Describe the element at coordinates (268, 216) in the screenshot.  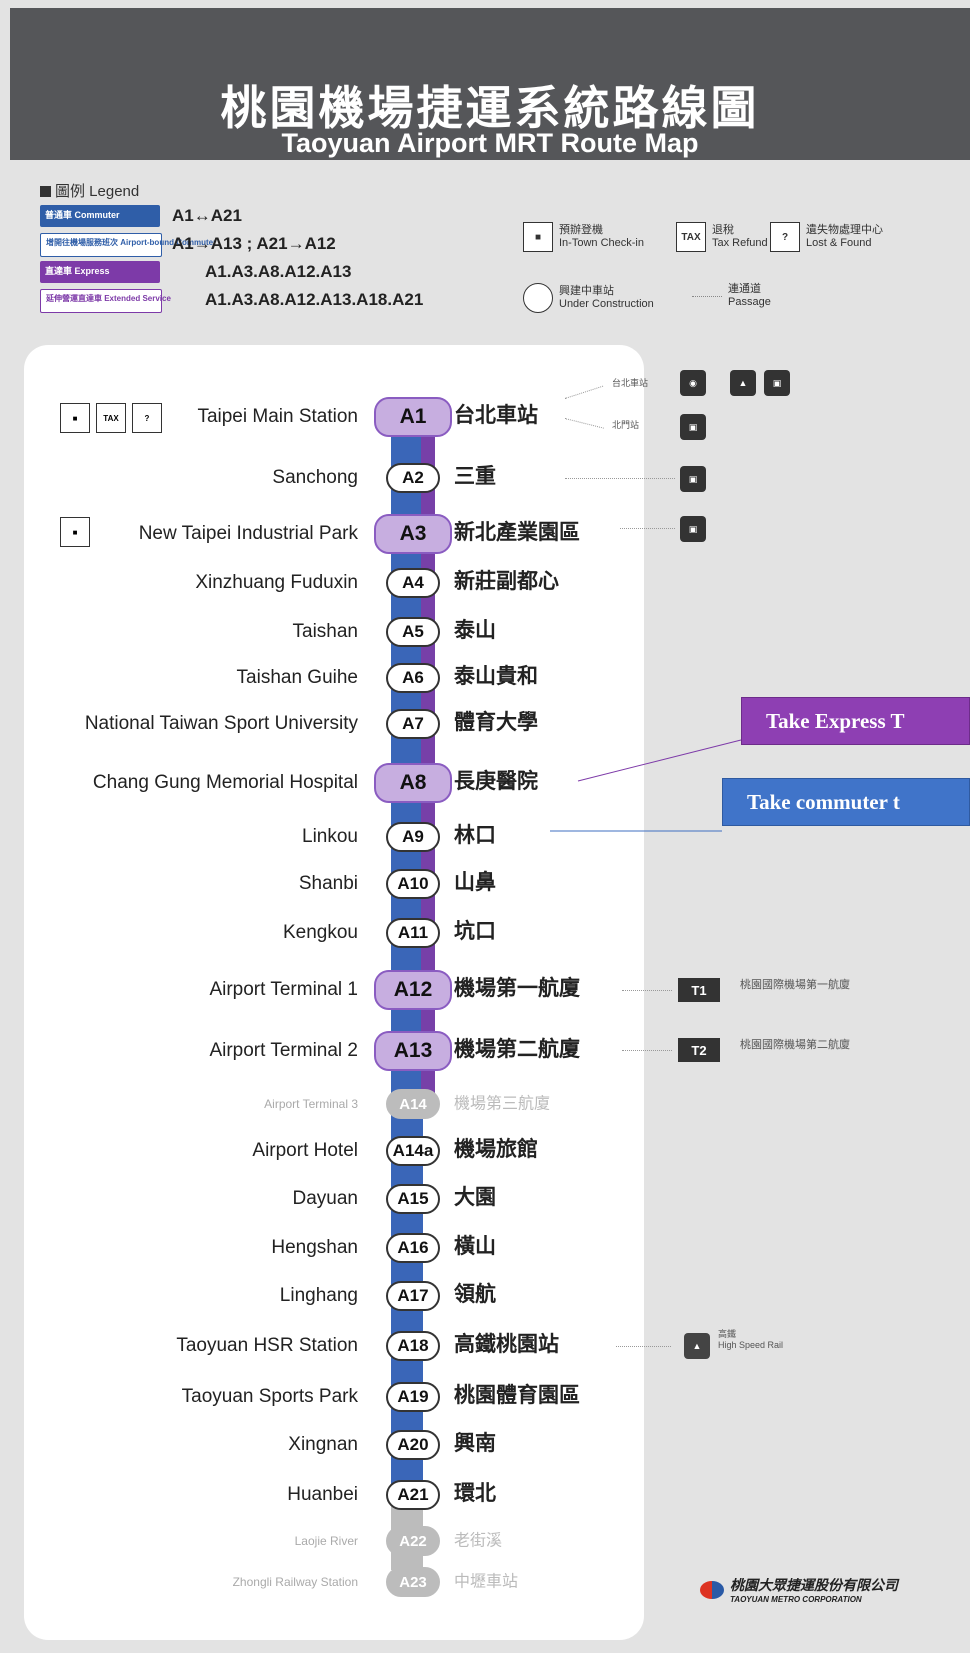
I see `legend-row-commuter: 普通車 Commuter A1↔A21` at that location.